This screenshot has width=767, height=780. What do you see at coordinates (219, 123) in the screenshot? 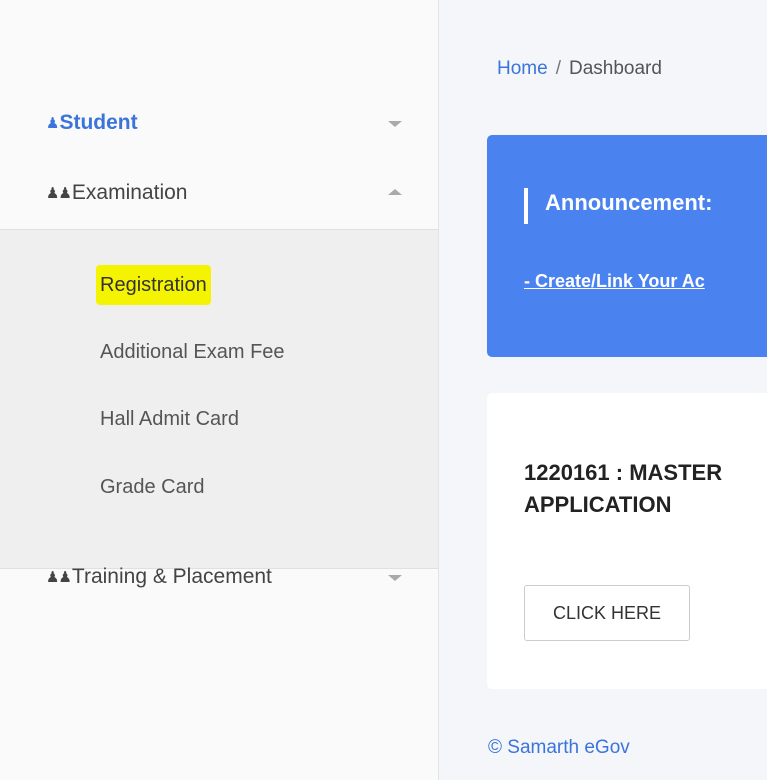
I see `sidebar-item-student: ♟ Student` at bounding box center [219, 123].